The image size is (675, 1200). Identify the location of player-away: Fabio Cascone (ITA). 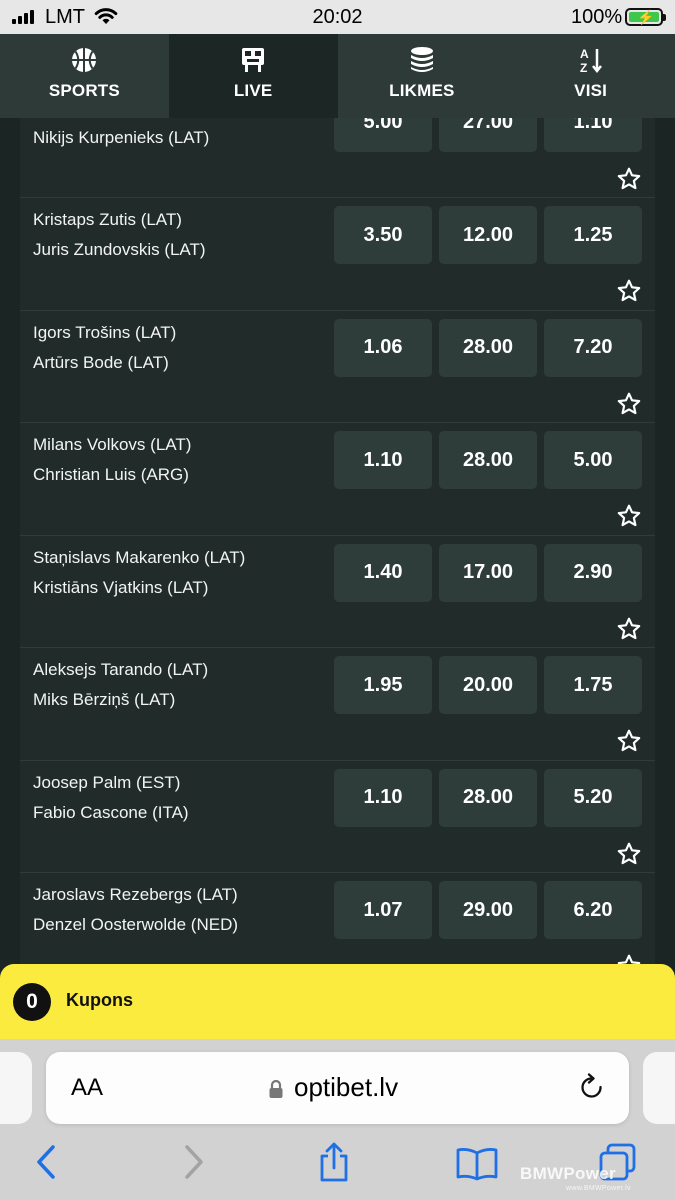
(111, 812).